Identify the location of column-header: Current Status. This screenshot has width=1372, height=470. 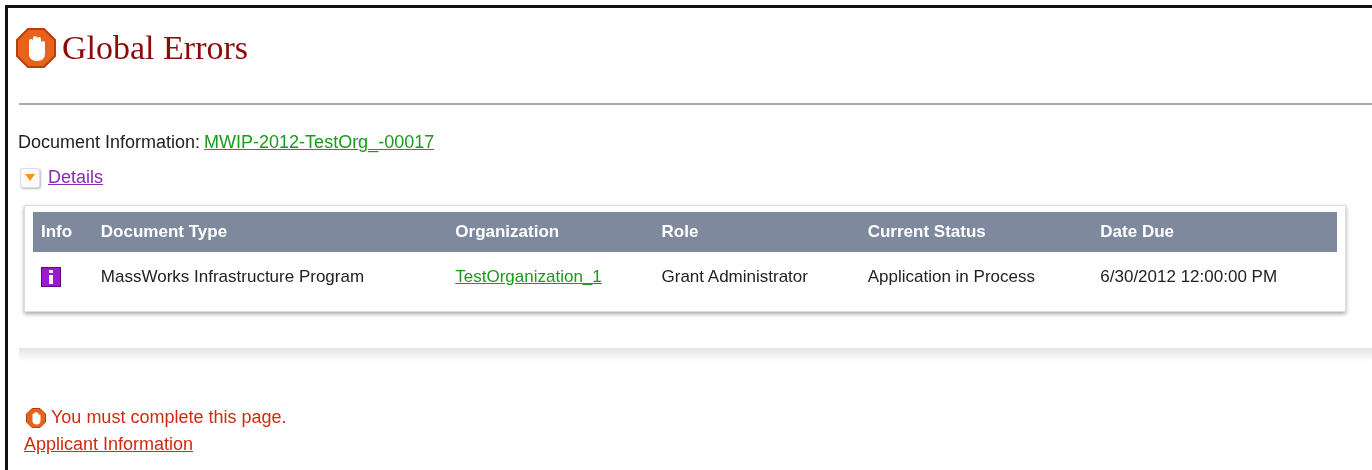
(976, 232).